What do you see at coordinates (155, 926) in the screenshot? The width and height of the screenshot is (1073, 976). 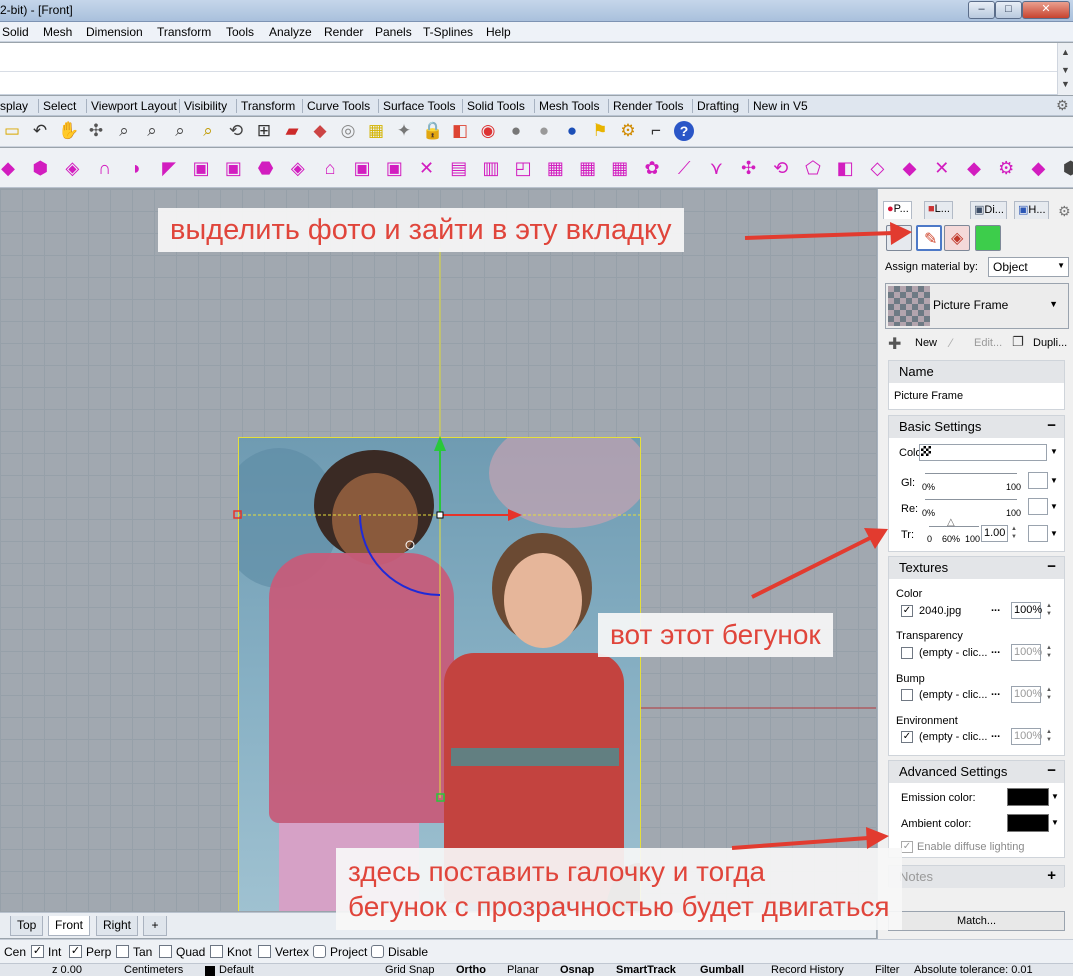 I see `add-viewport-tab-icon: +` at bounding box center [155, 926].